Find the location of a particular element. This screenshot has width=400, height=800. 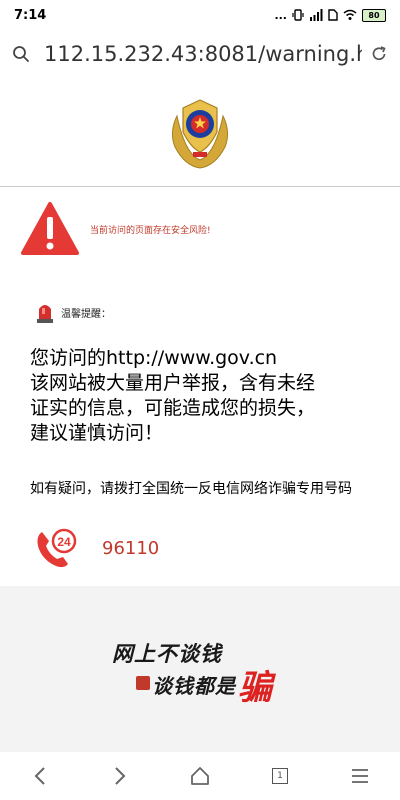

home-button is located at coordinates (200, 776).